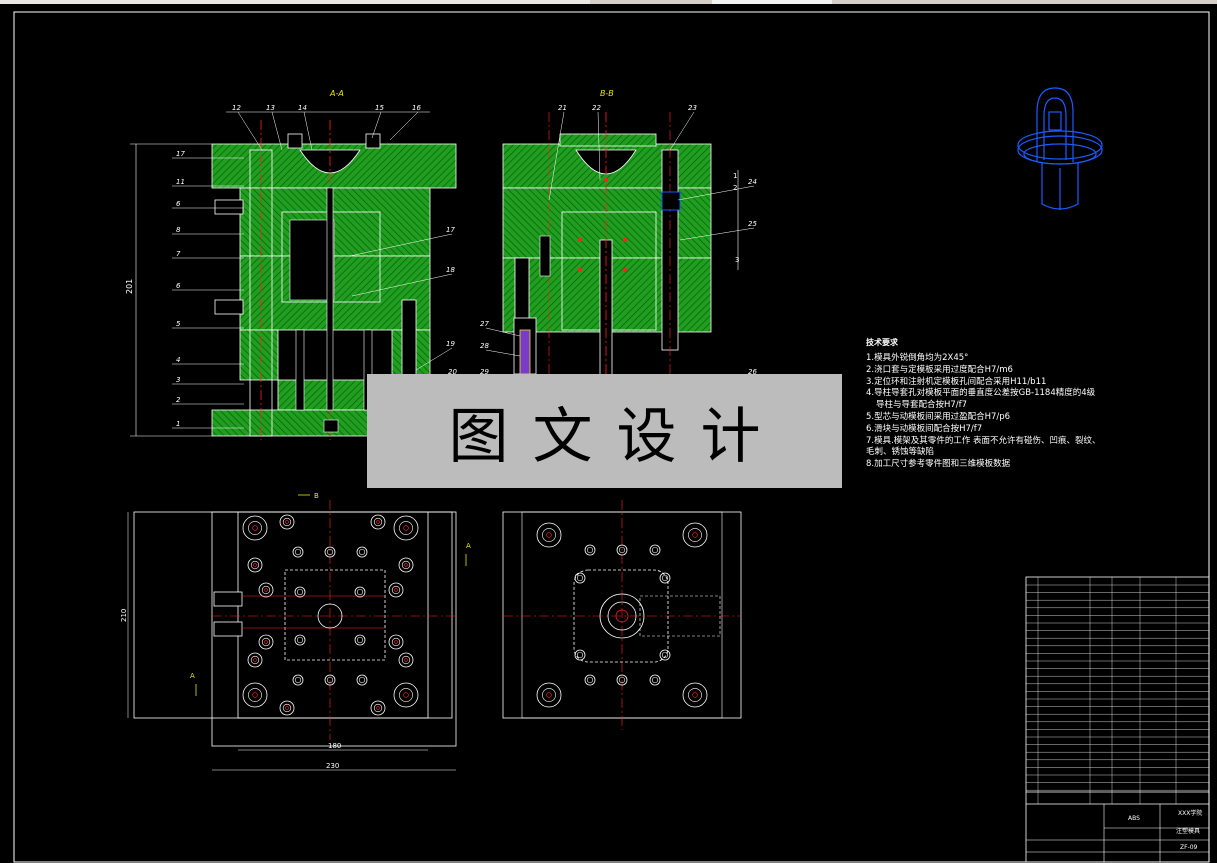 This screenshot has width=1217, height=863. I want to click on part-number-label: 19, so click(450, 344).